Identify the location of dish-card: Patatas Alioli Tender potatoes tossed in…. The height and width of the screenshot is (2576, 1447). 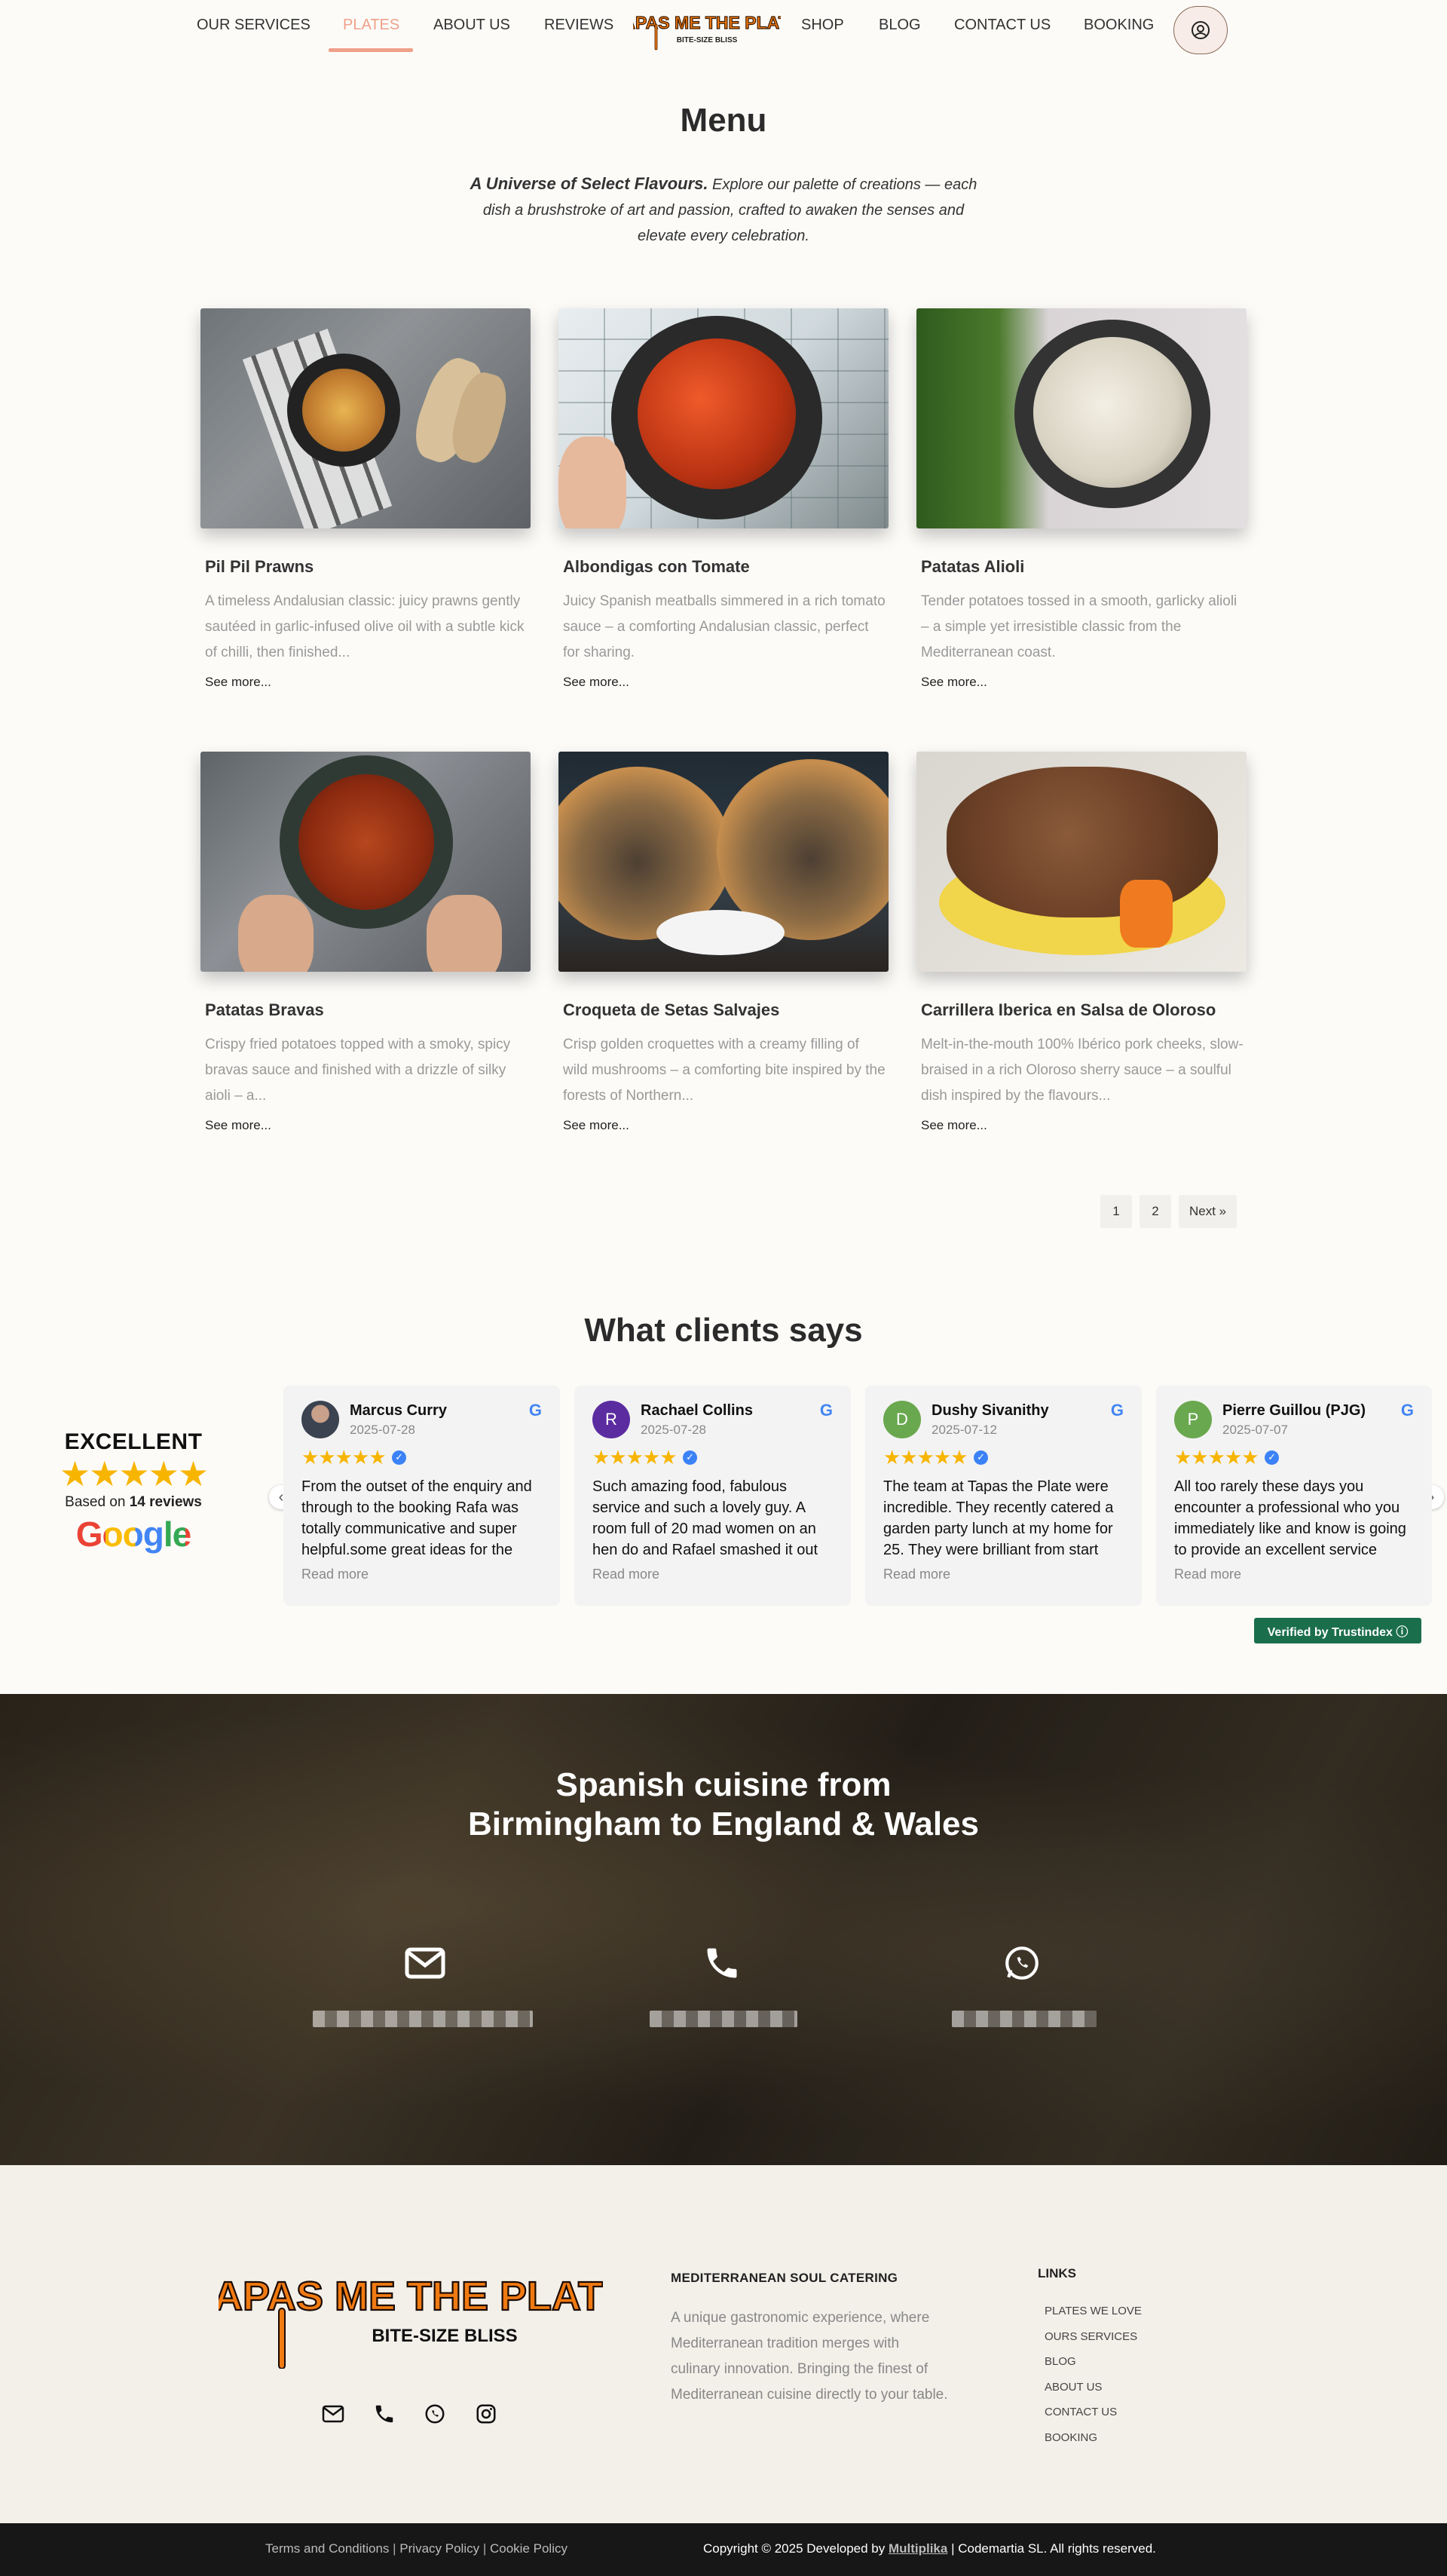
(1081, 499).